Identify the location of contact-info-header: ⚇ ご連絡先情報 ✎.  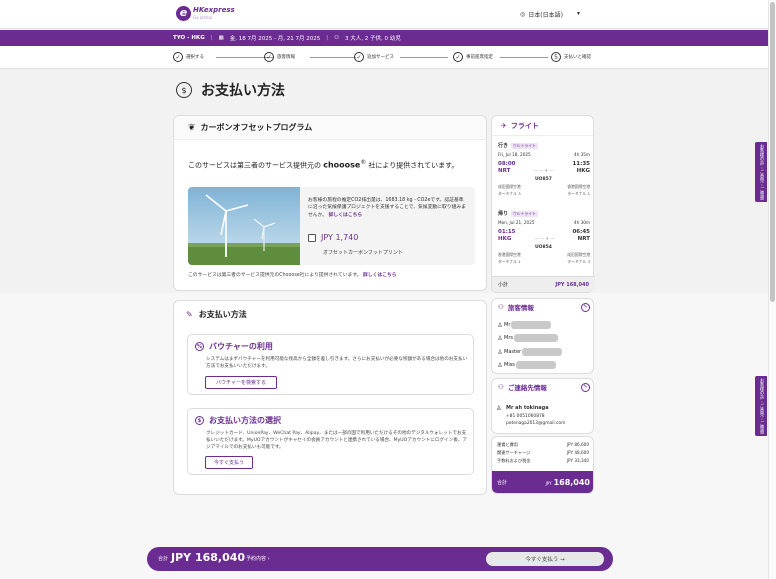
(544, 387).